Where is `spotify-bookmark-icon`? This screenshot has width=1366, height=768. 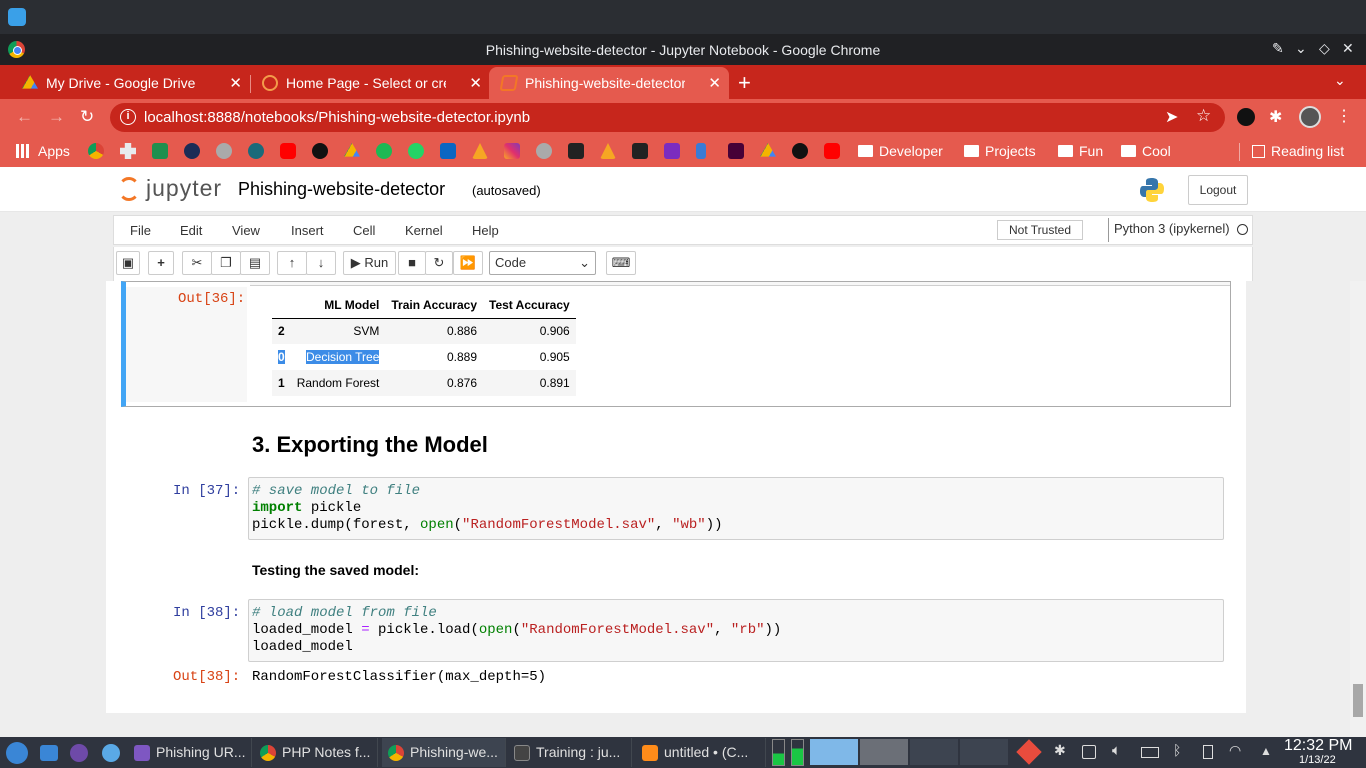
spotify-bookmark-icon is located at coordinates (384, 151).